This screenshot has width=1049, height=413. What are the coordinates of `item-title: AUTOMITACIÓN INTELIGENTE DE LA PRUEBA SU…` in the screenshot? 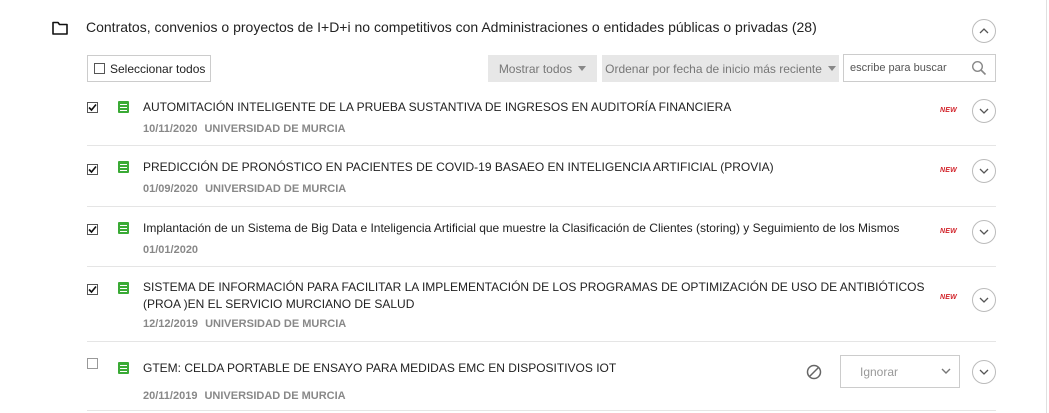 It's located at (543, 107).